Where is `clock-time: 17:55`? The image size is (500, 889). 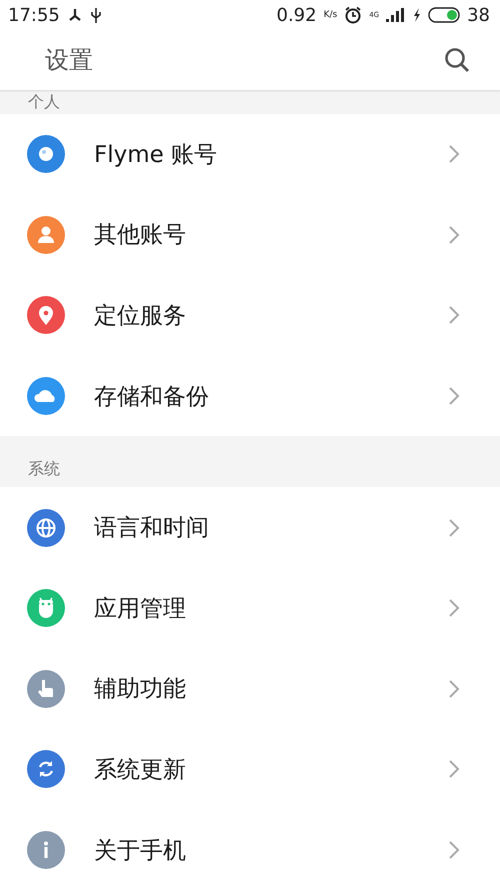
clock-time: 17:55 is located at coordinates (34, 15).